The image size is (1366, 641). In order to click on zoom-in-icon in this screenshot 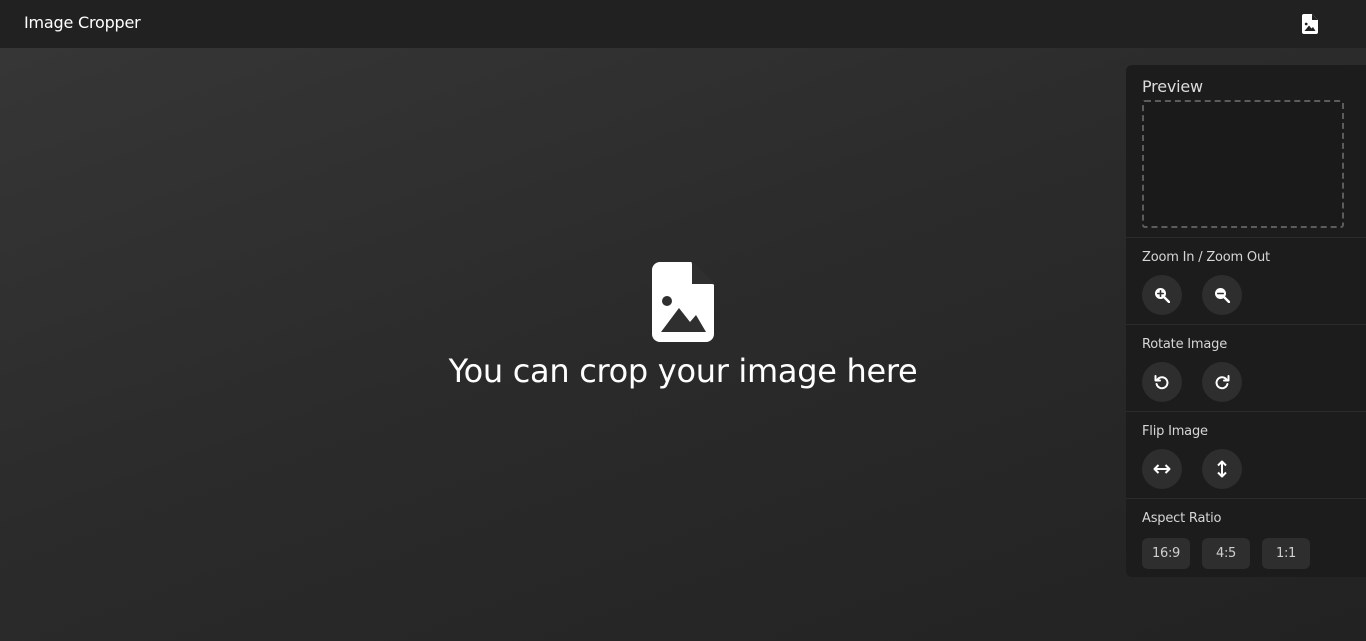, I will do `click(1162, 295)`.